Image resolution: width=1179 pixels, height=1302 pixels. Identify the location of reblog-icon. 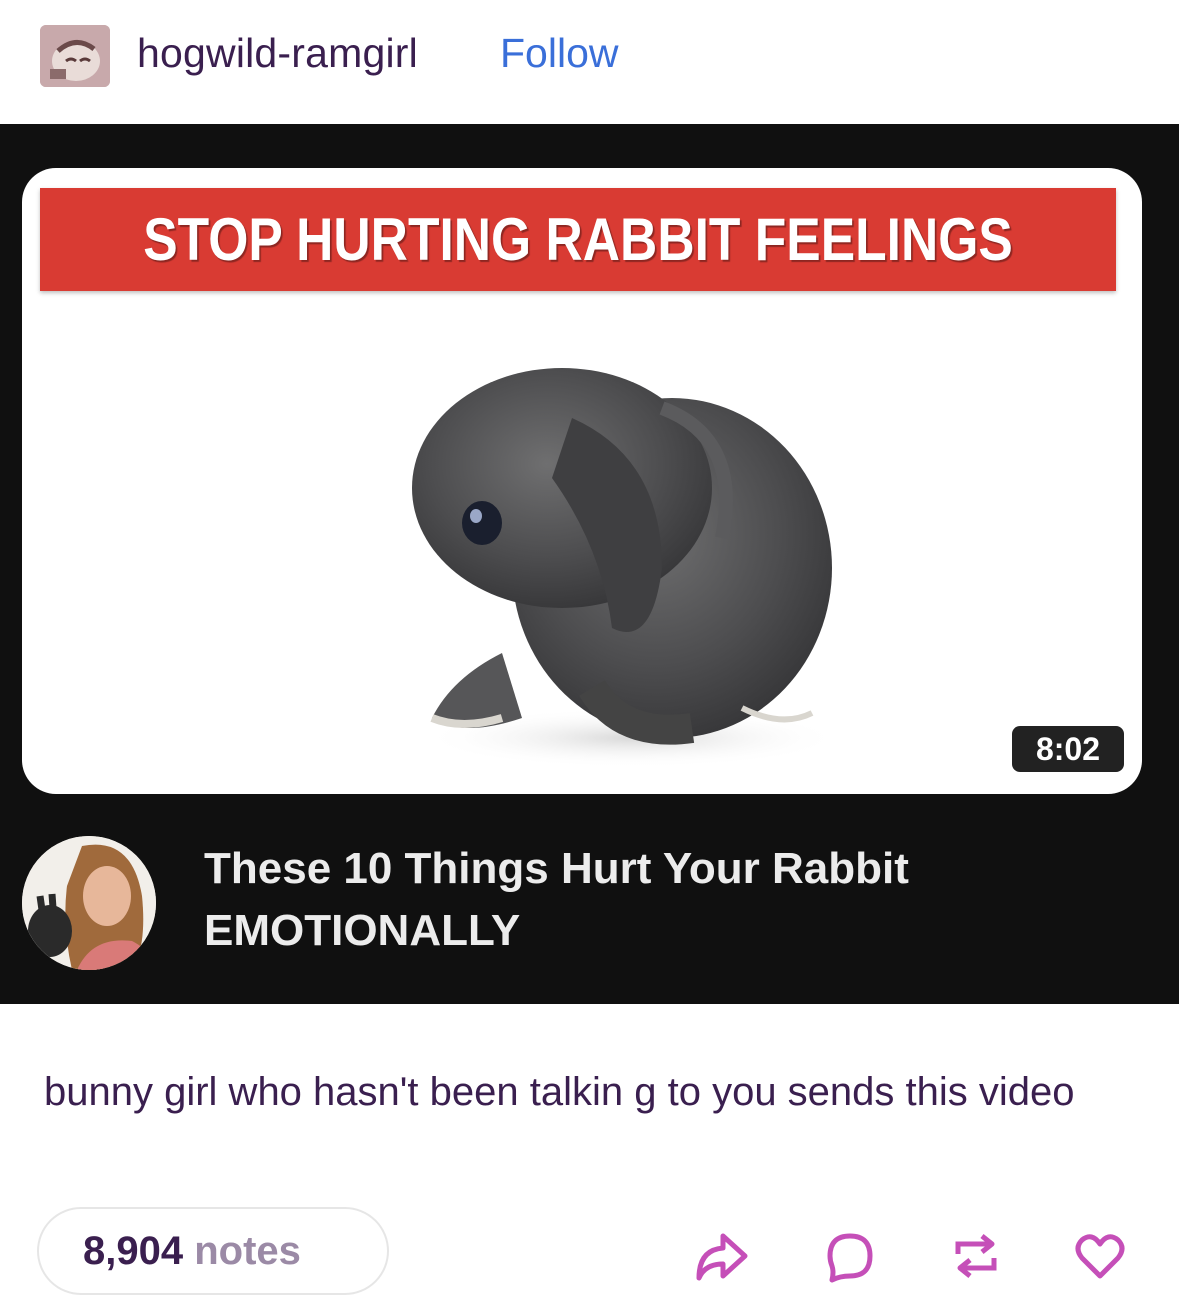
(976, 1256).